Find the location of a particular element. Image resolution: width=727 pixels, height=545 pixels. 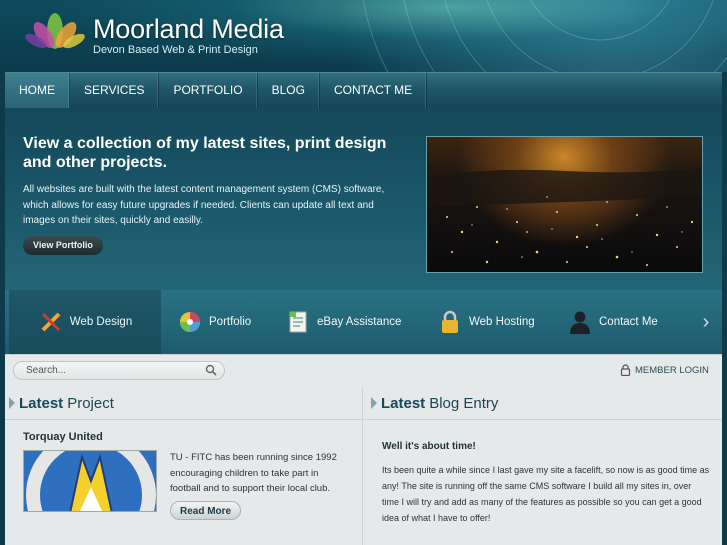

latest-blog-heading: Latest Blog Entry is located at coordinates (434, 403).